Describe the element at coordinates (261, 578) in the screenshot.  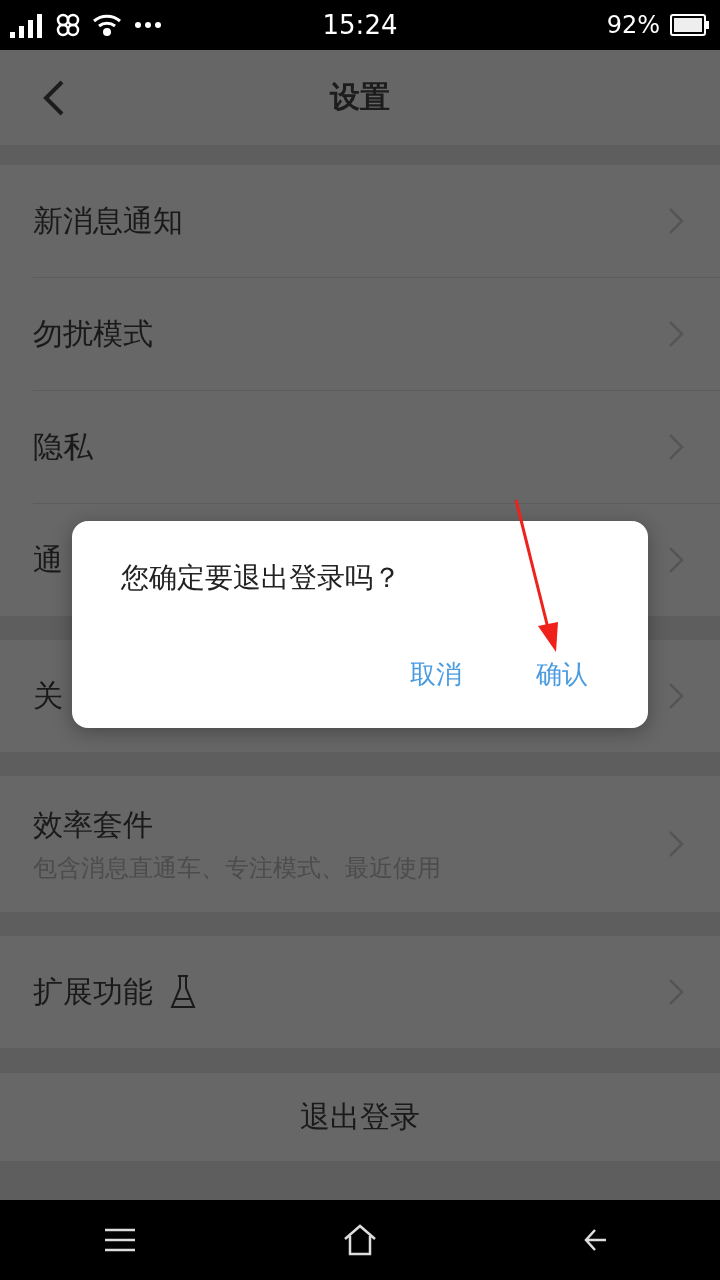
I see `dialog-message: 您确定要退出登录吗？` at that location.